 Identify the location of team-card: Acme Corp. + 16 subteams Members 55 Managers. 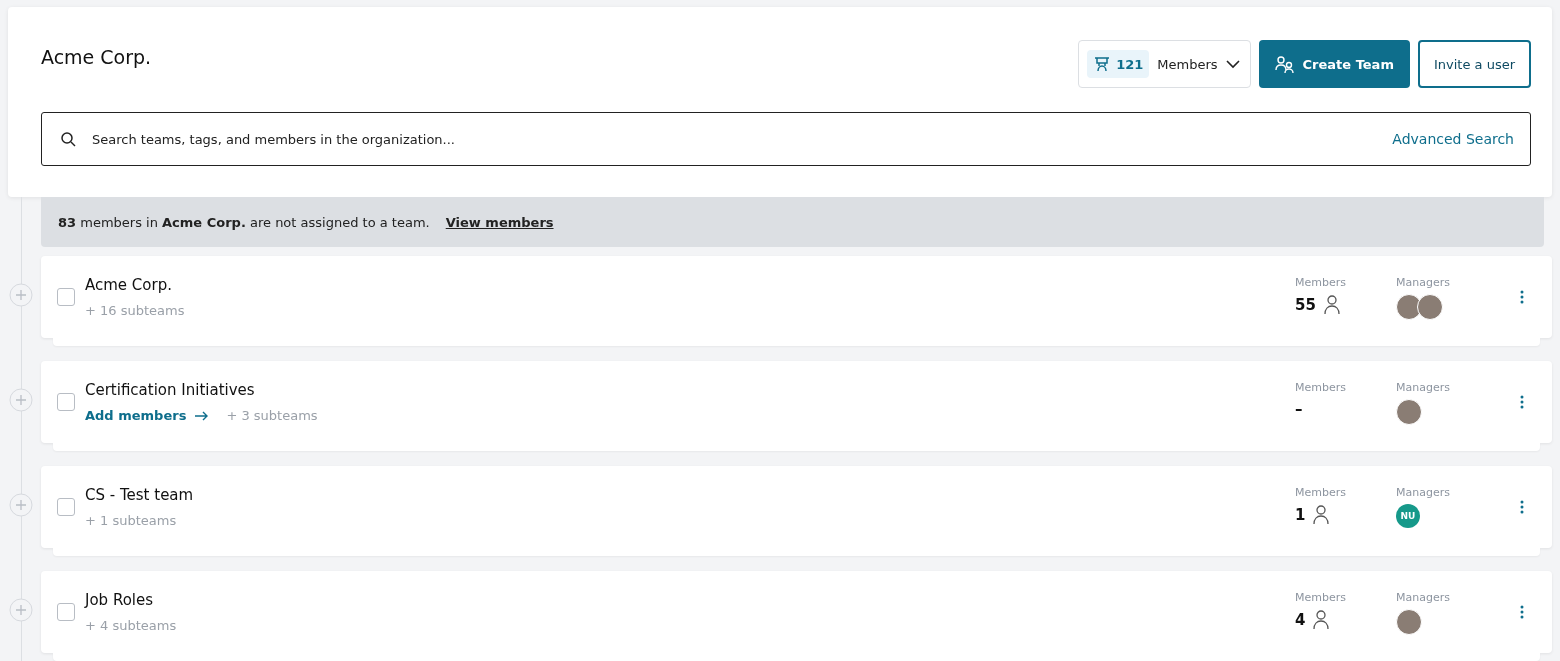
(796, 297).